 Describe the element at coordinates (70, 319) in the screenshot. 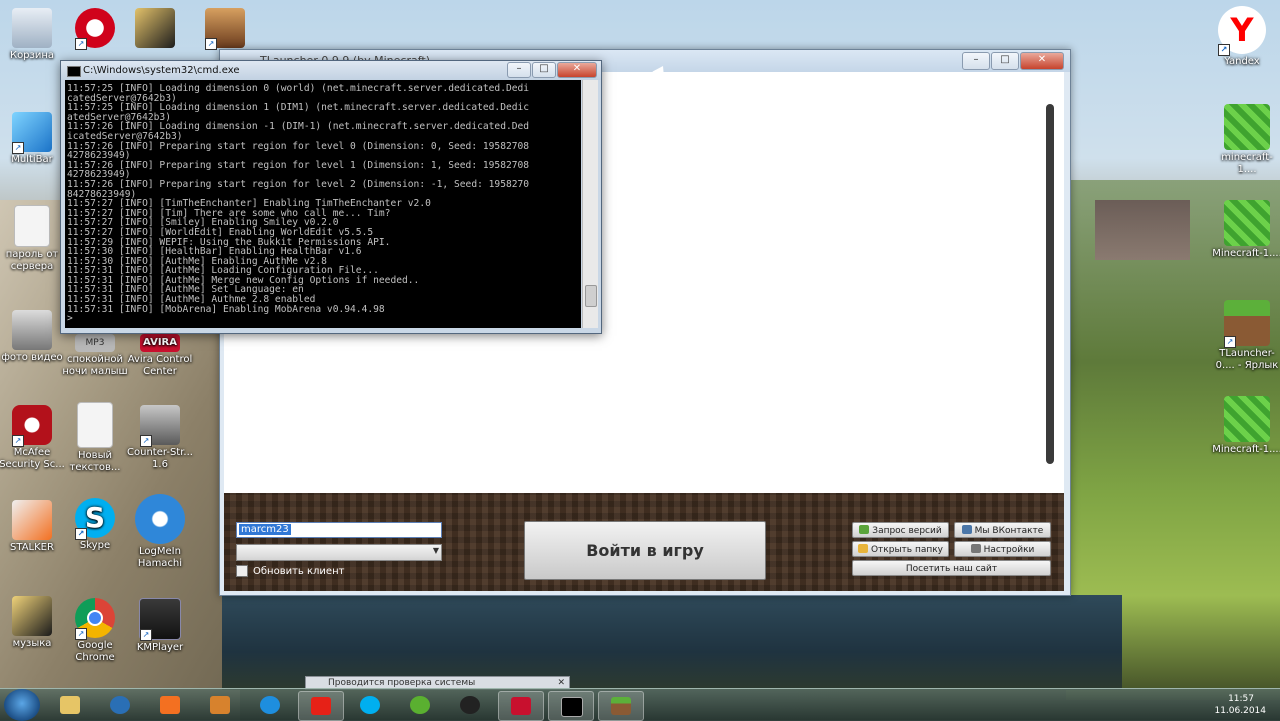

I see `console-line: >` at that location.